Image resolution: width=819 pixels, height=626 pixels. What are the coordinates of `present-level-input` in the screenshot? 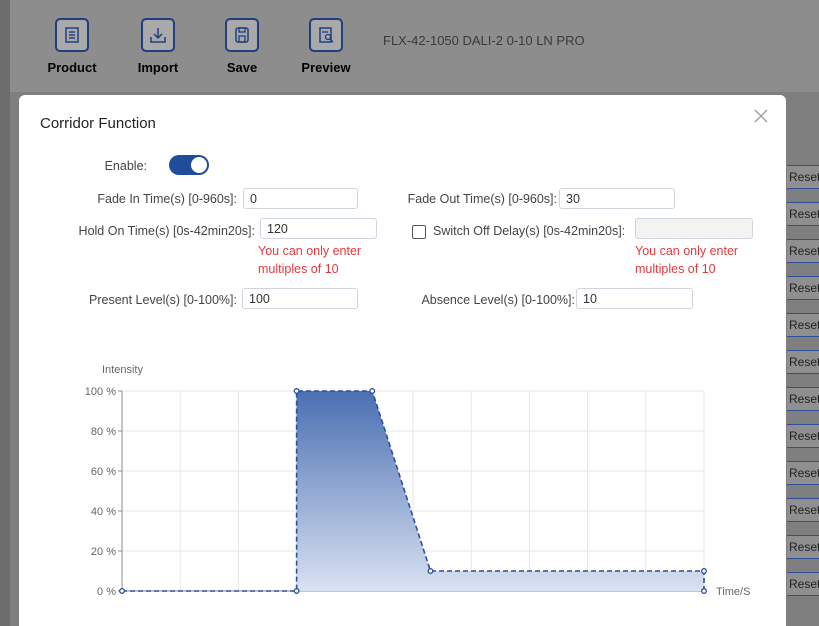 It's located at (300, 298).